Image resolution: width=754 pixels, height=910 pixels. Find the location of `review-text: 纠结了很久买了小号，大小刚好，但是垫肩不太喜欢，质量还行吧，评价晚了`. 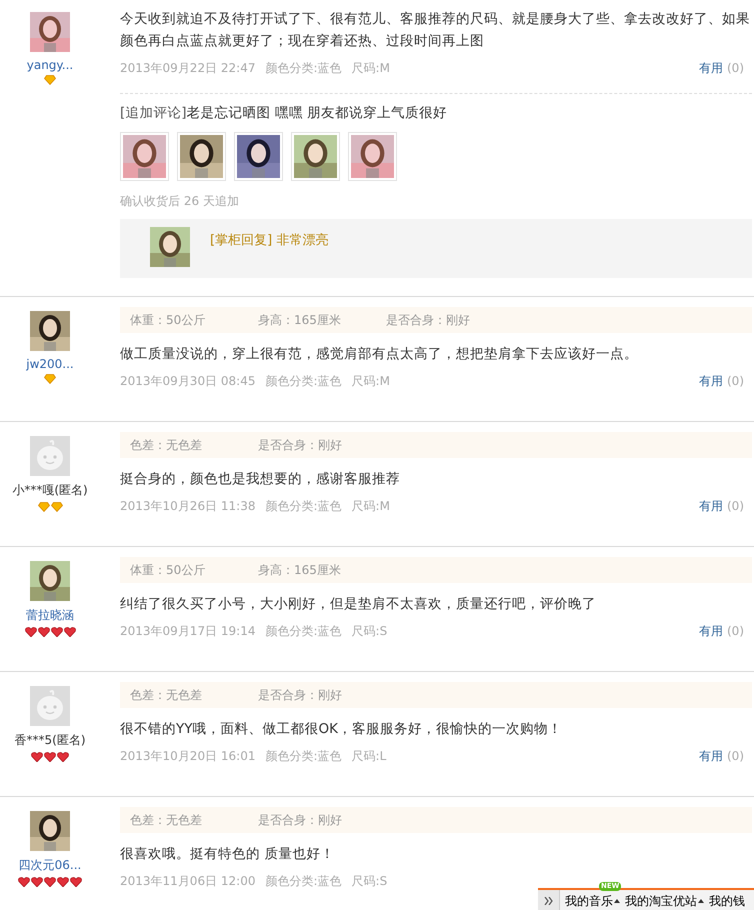

review-text: 纠结了很久买了小号，大小刚好，但是垫肩不太喜欢，质量还行吧，评价晚了 is located at coordinates (358, 604).